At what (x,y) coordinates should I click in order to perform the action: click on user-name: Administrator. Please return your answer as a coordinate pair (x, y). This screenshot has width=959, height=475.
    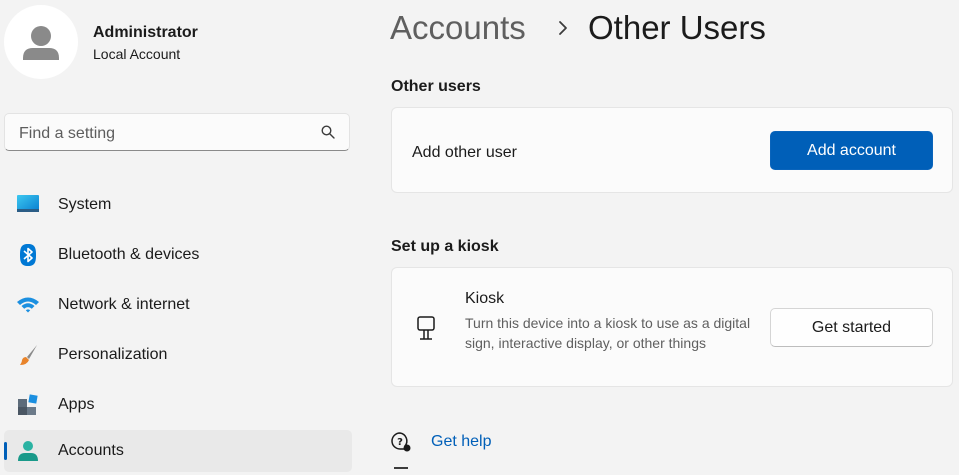
    Looking at the image, I should click on (145, 32).